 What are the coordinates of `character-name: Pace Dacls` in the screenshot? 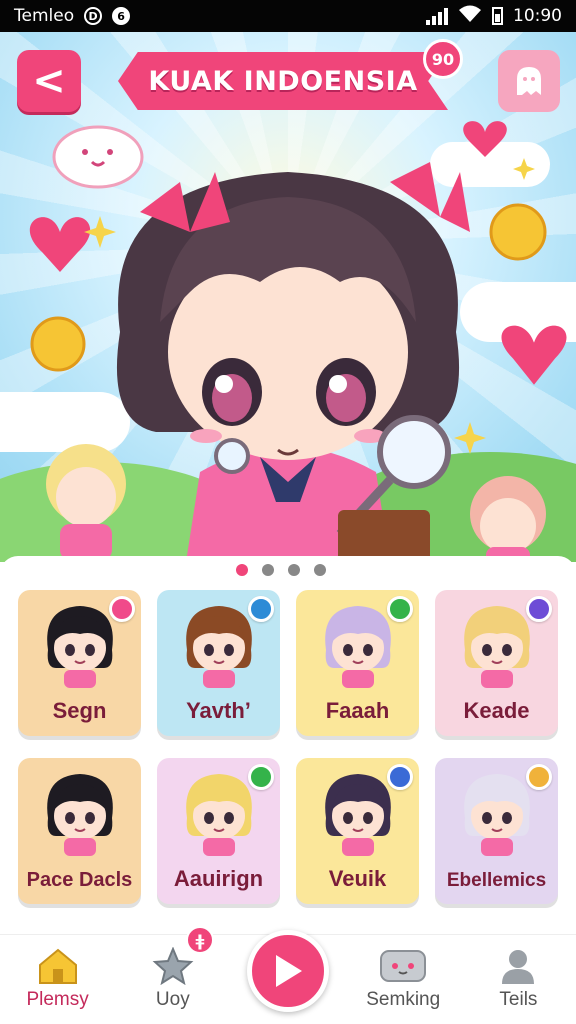 It's located at (79, 880).